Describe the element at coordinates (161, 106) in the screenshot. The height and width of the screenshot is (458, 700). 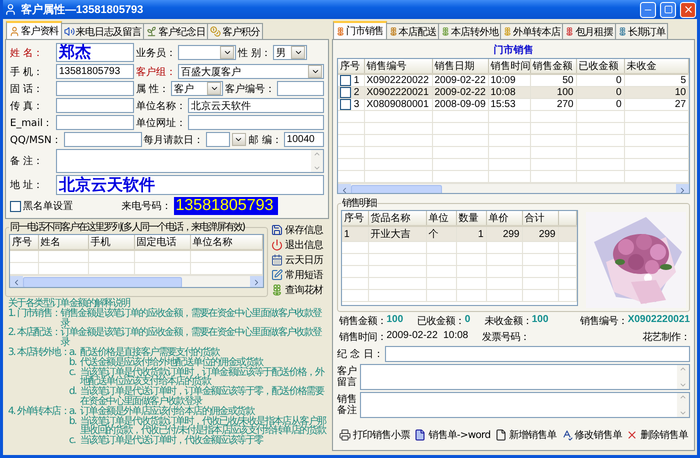
I see `field-label: 单位名称：` at that location.